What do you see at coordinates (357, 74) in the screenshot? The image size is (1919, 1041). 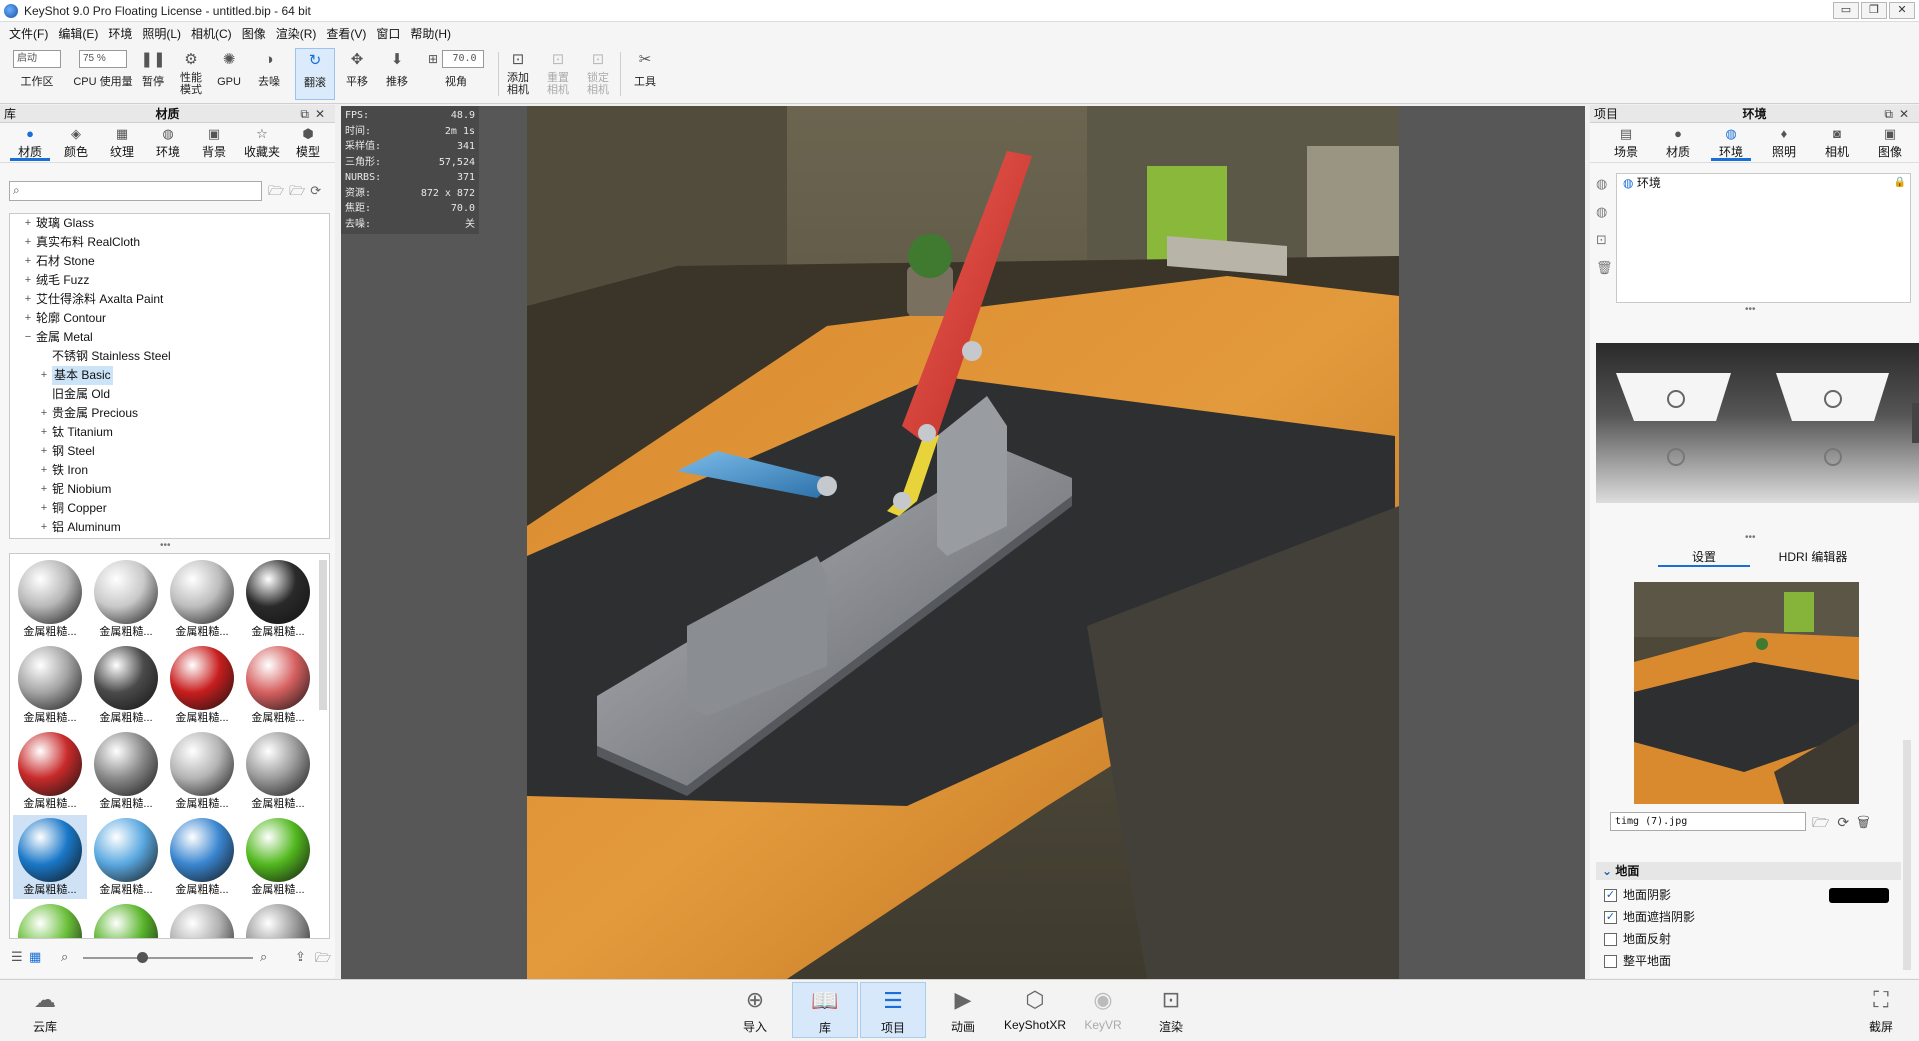 I see `pan-button: ✥ 平移` at bounding box center [357, 74].